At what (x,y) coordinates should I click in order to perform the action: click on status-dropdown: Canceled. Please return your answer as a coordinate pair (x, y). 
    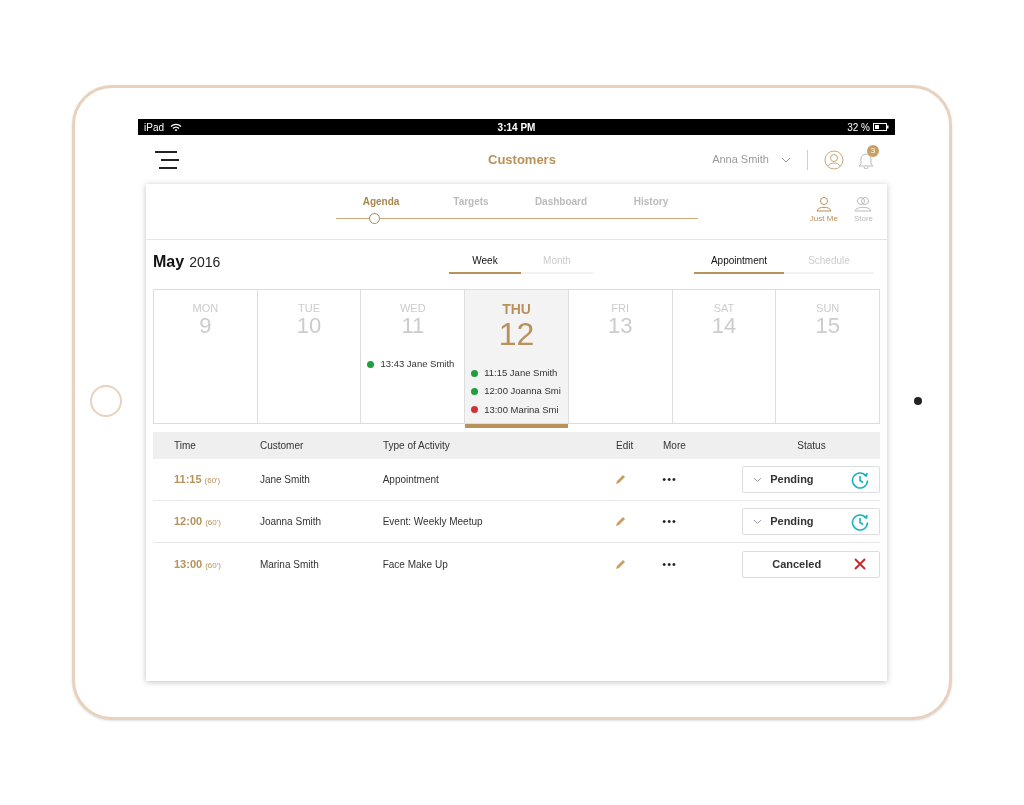
    Looking at the image, I should click on (811, 564).